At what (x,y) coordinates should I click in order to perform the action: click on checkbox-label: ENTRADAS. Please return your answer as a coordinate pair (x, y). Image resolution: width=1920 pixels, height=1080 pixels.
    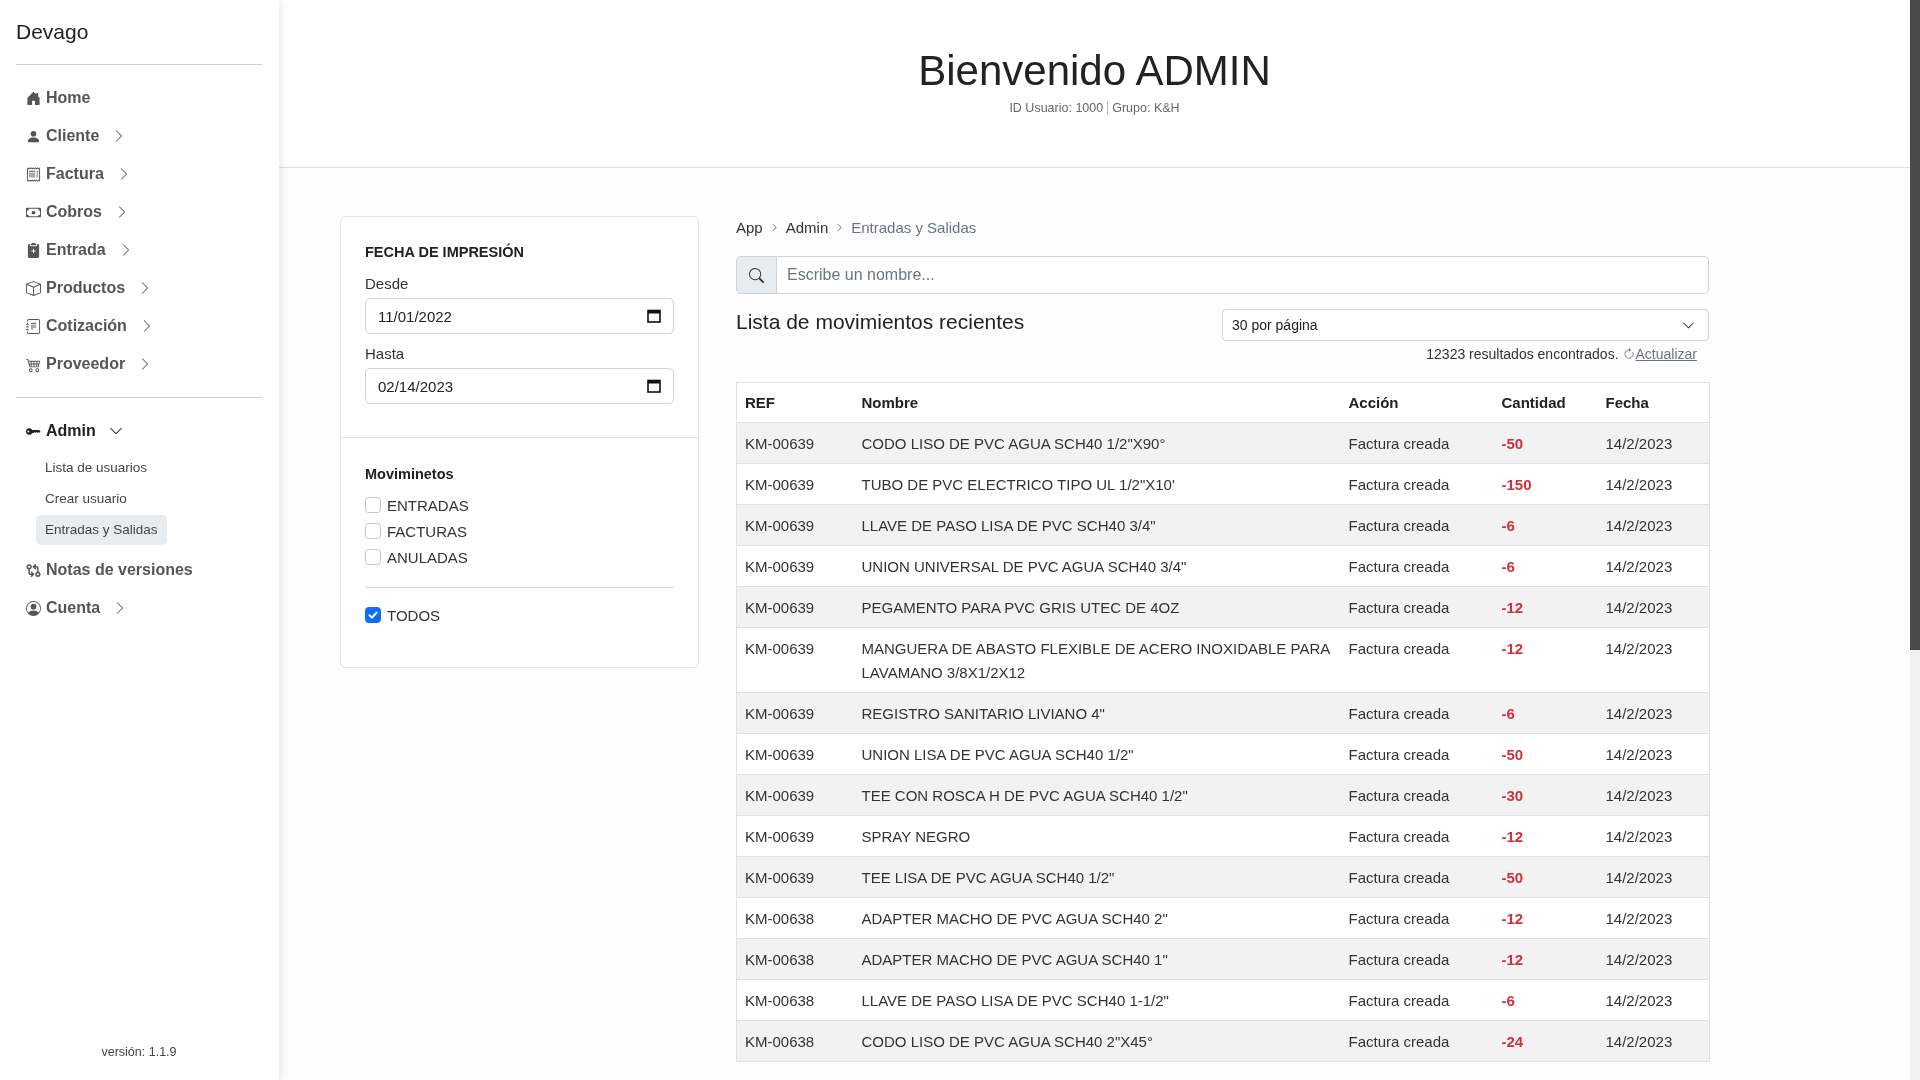
    Looking at the image, I should click on (428, 505).